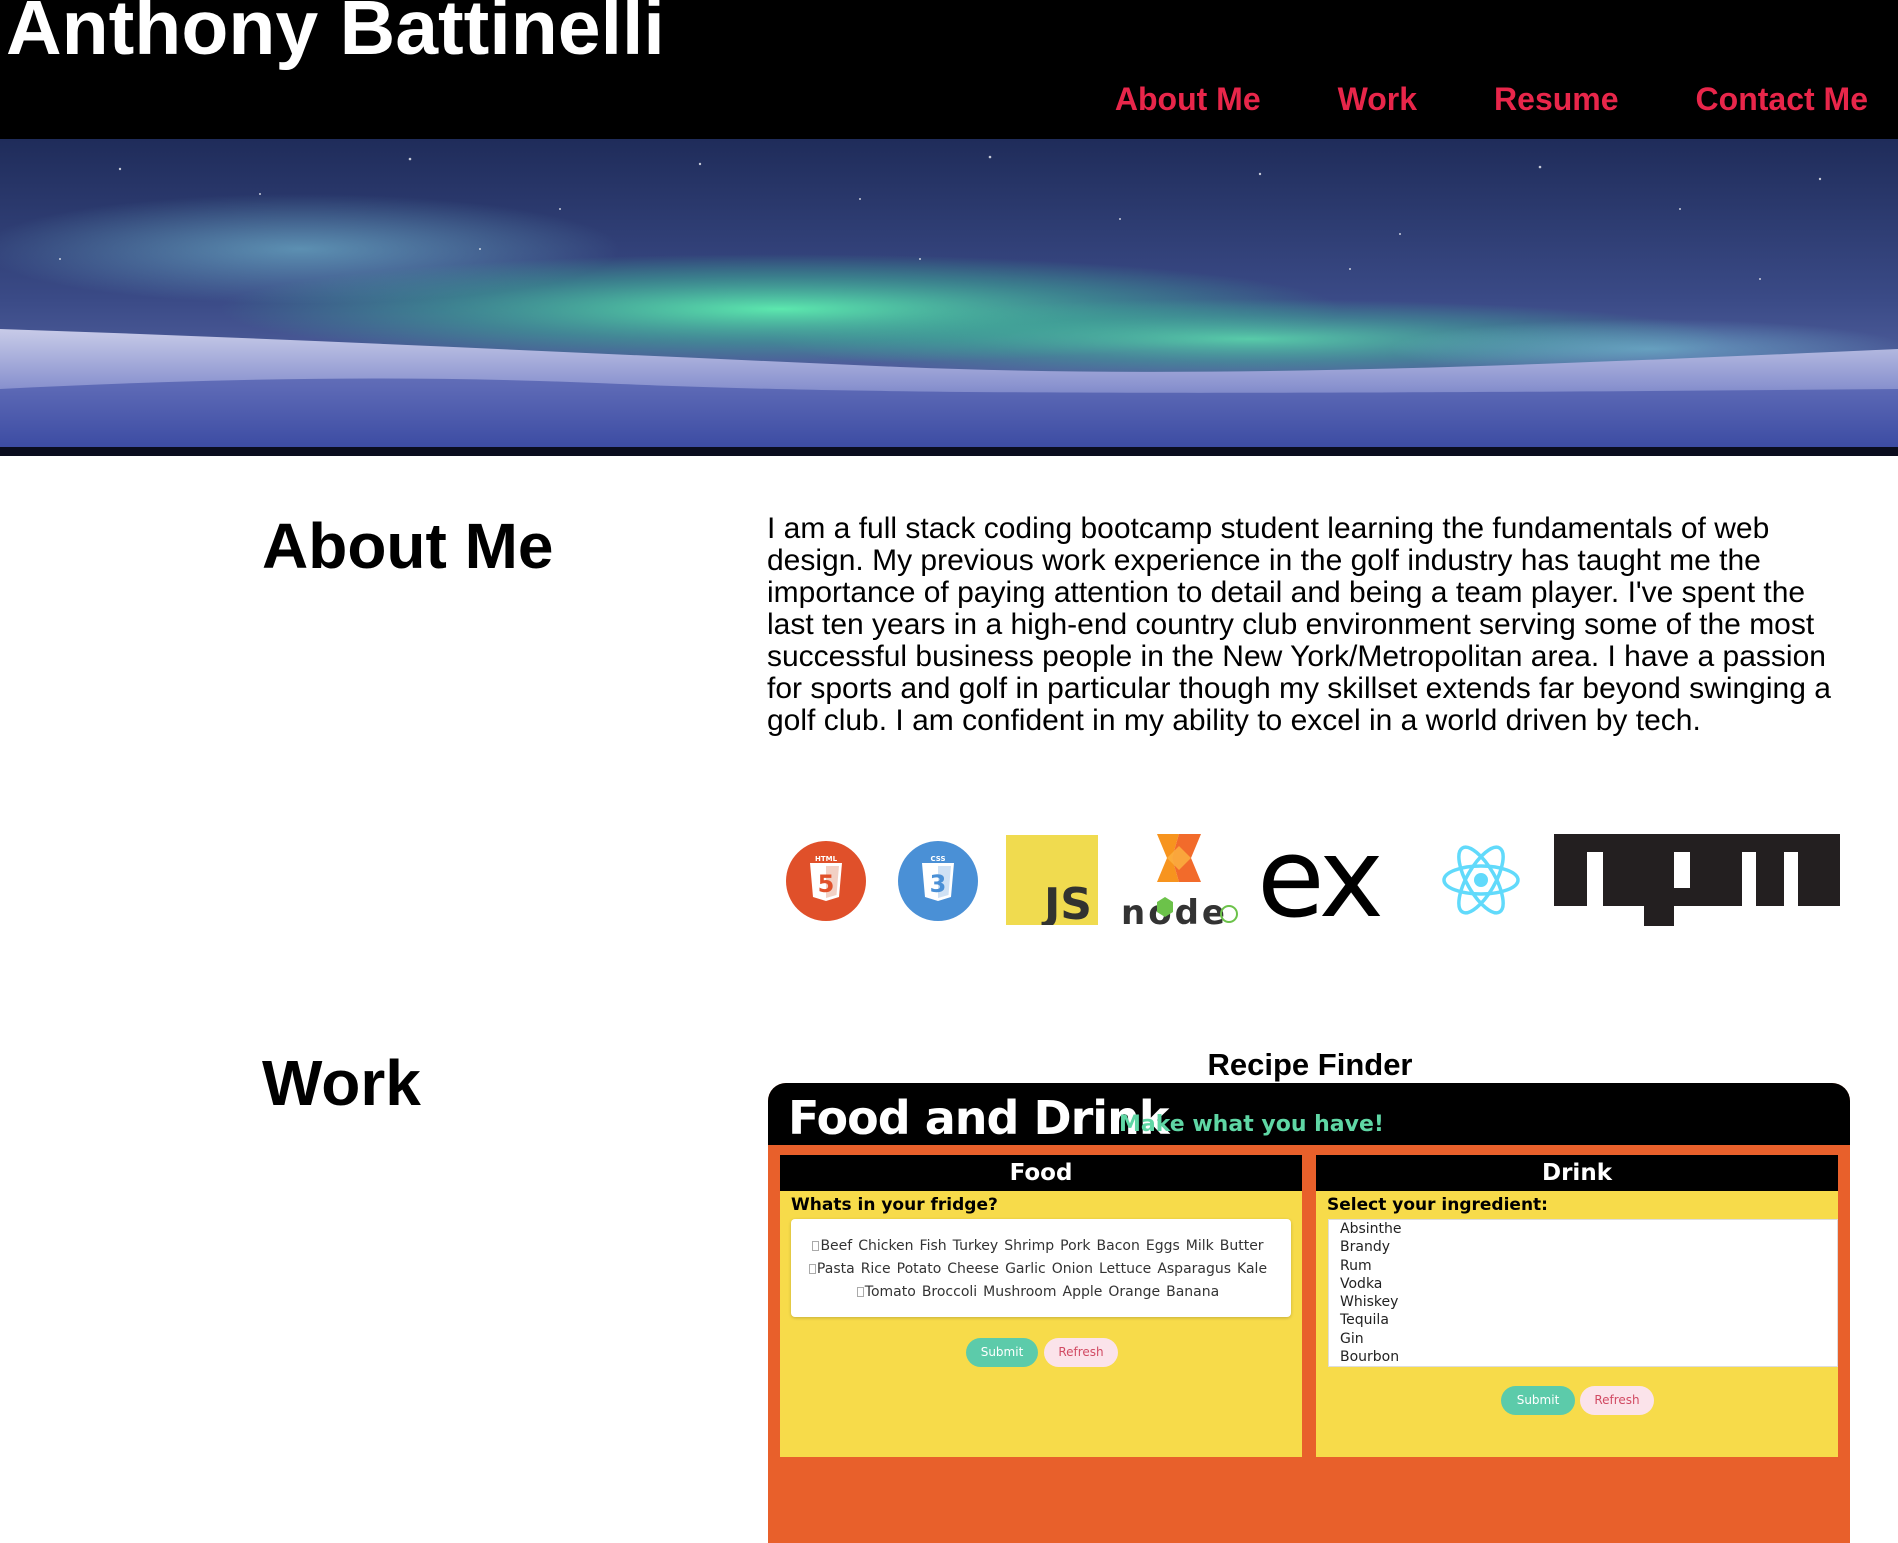 This screenshot has width=1898, height=1543. What do you see at coordinates (408, 546) in the screenshot?
I see `about-heading: About Me` at bounding box center [408, 546].